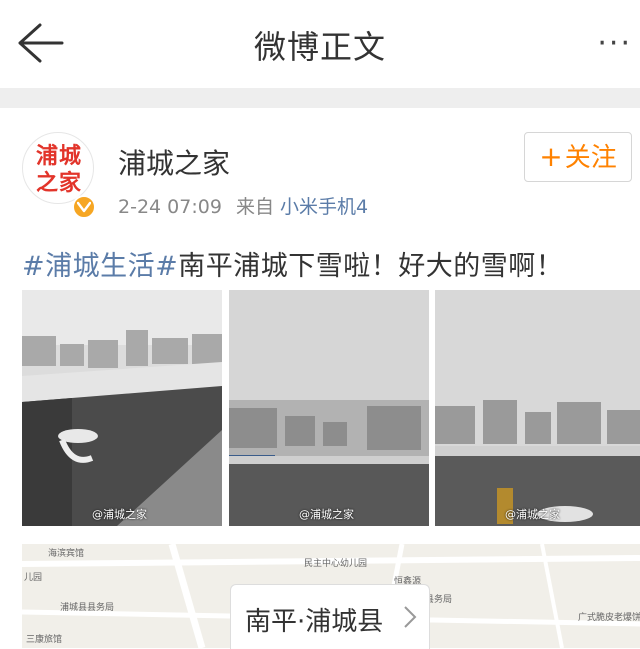 This screenshot has height=649, width=640. Describe the element at coordinates (410, 617) in the screenshot. I see `chevron-right-icon` at that location.